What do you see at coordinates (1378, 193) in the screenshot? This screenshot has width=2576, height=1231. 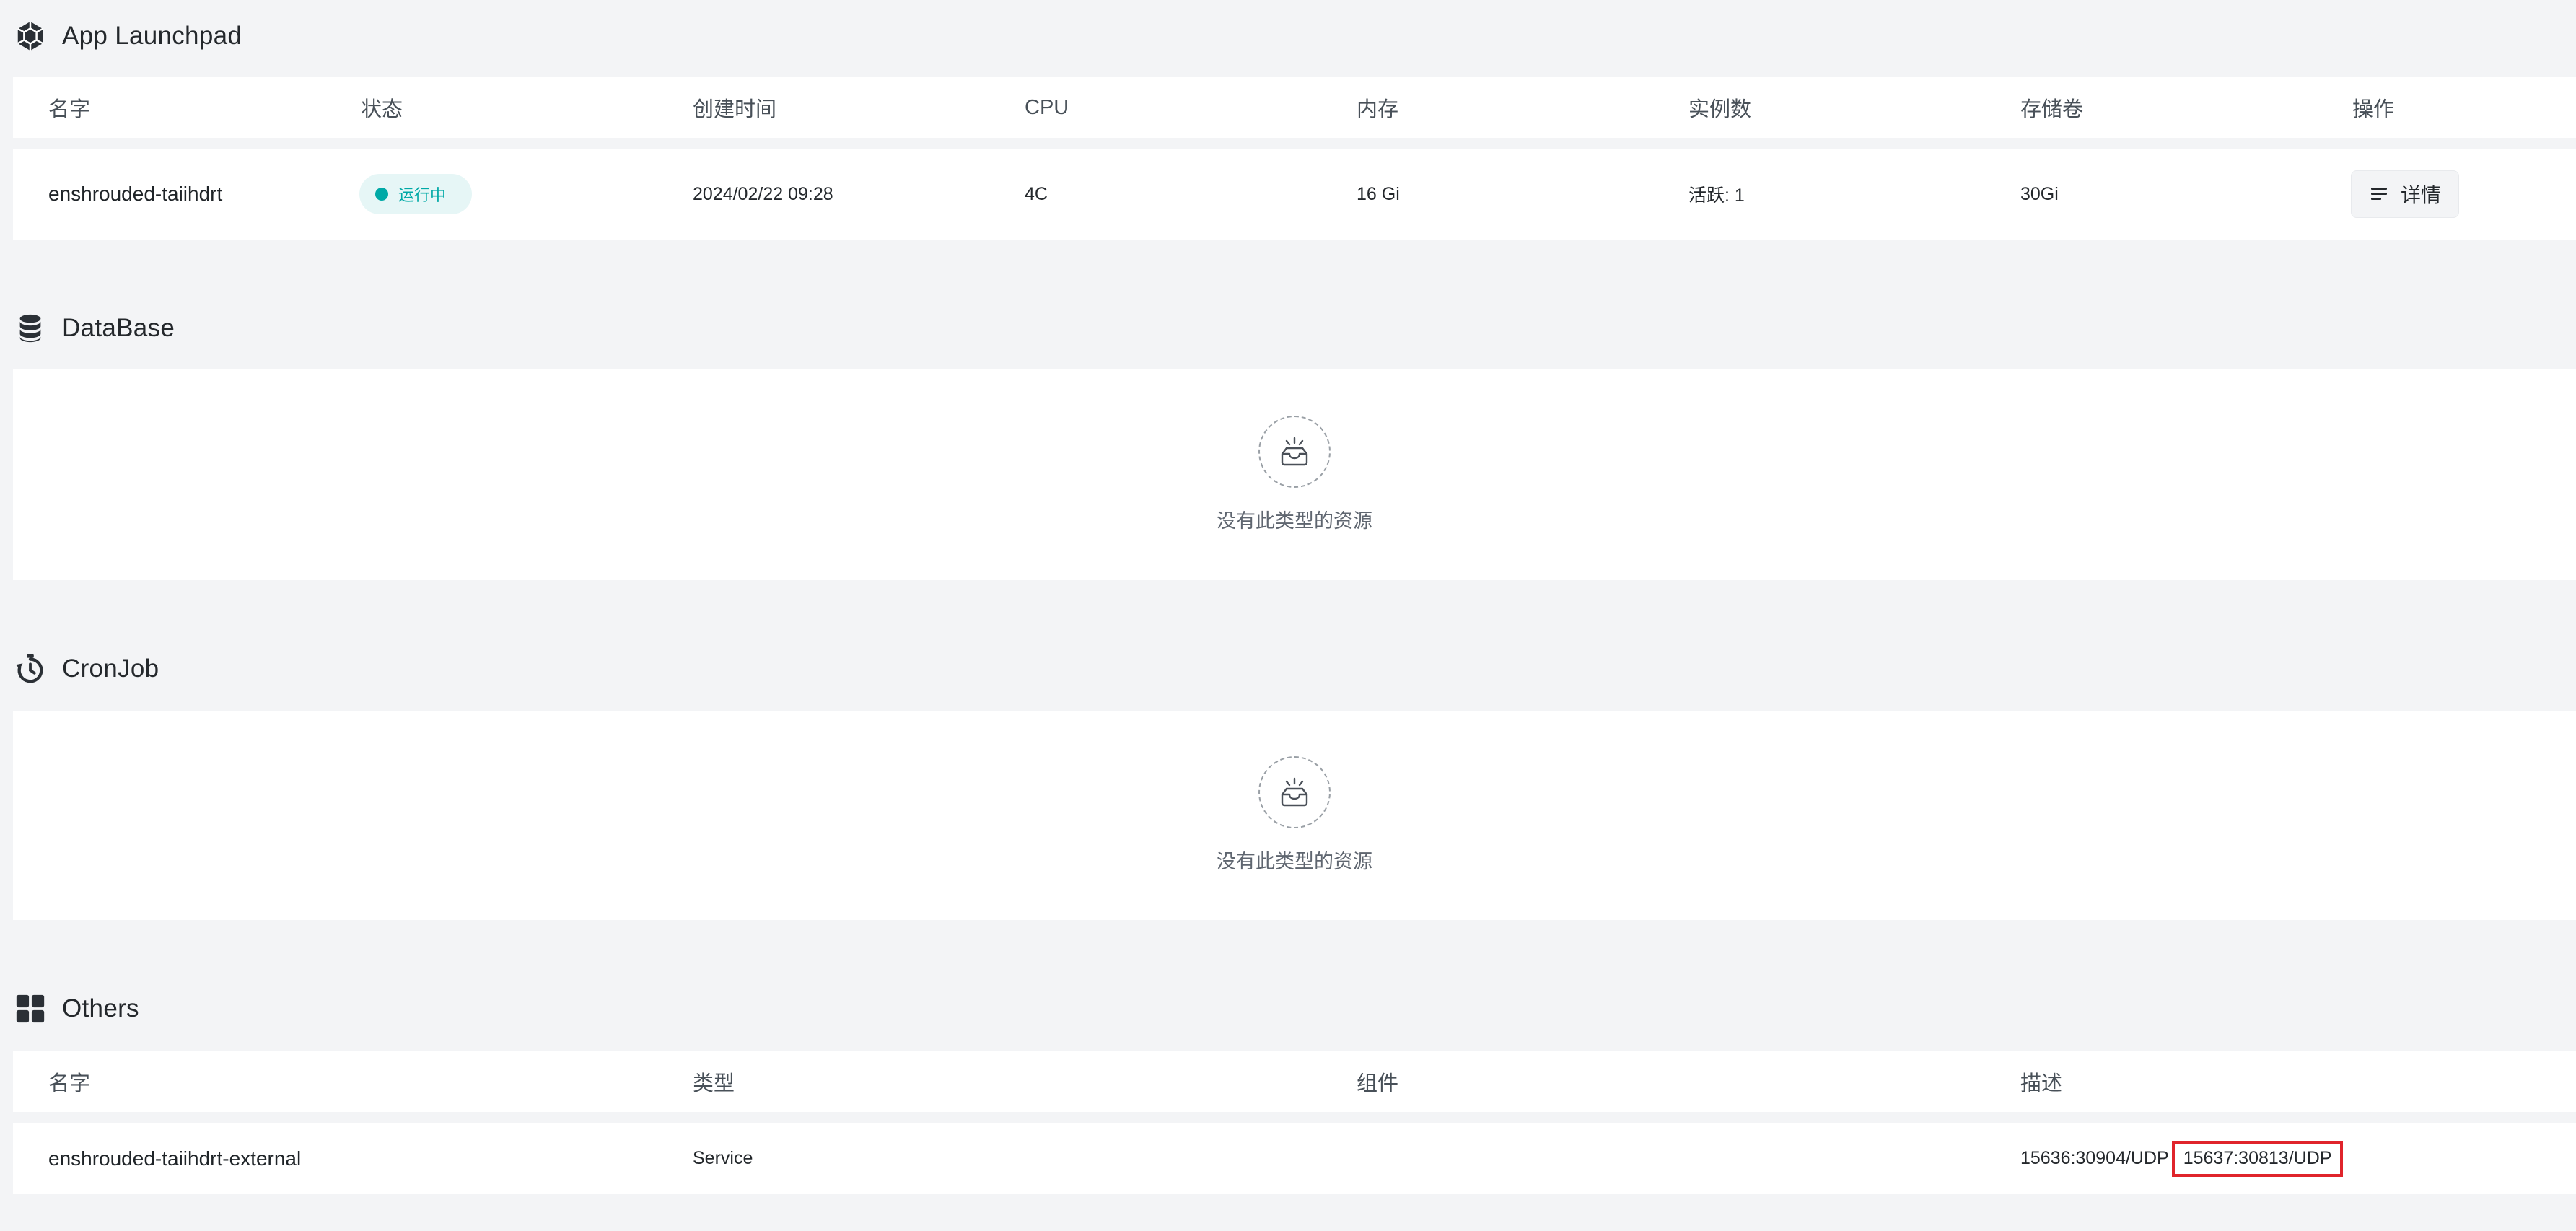 I see `memory-value: 16 Gi` at bounding box center [1378, 193].